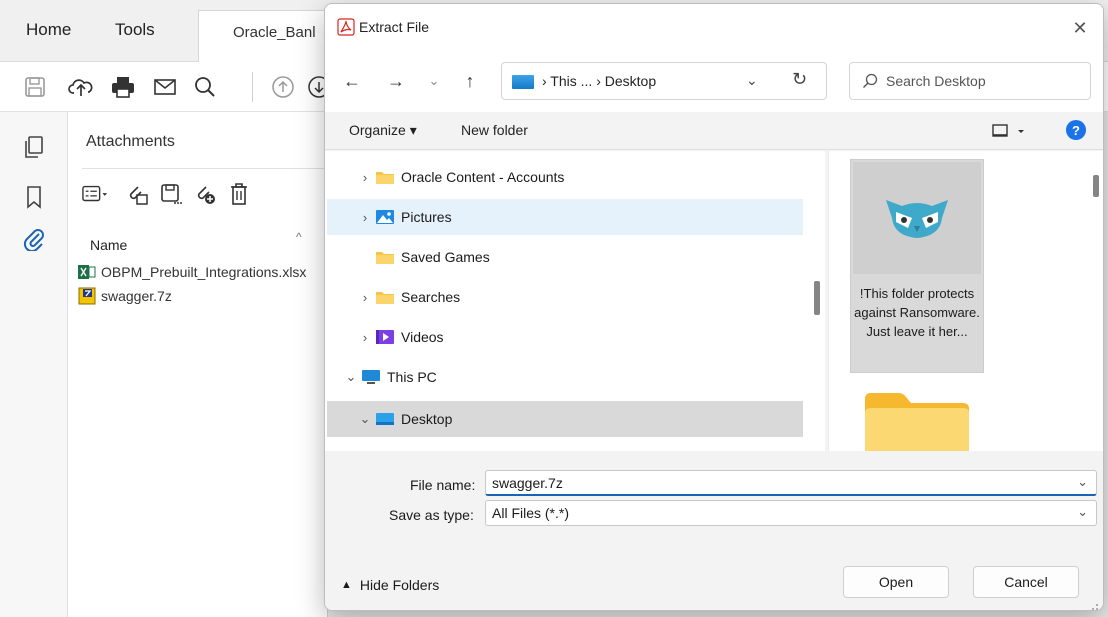 This screenshot has height=617, width=1108. What do you see at coordinates (35, 87) in the screenshot?
I see `save-icon` at bounding box center [35, 87].